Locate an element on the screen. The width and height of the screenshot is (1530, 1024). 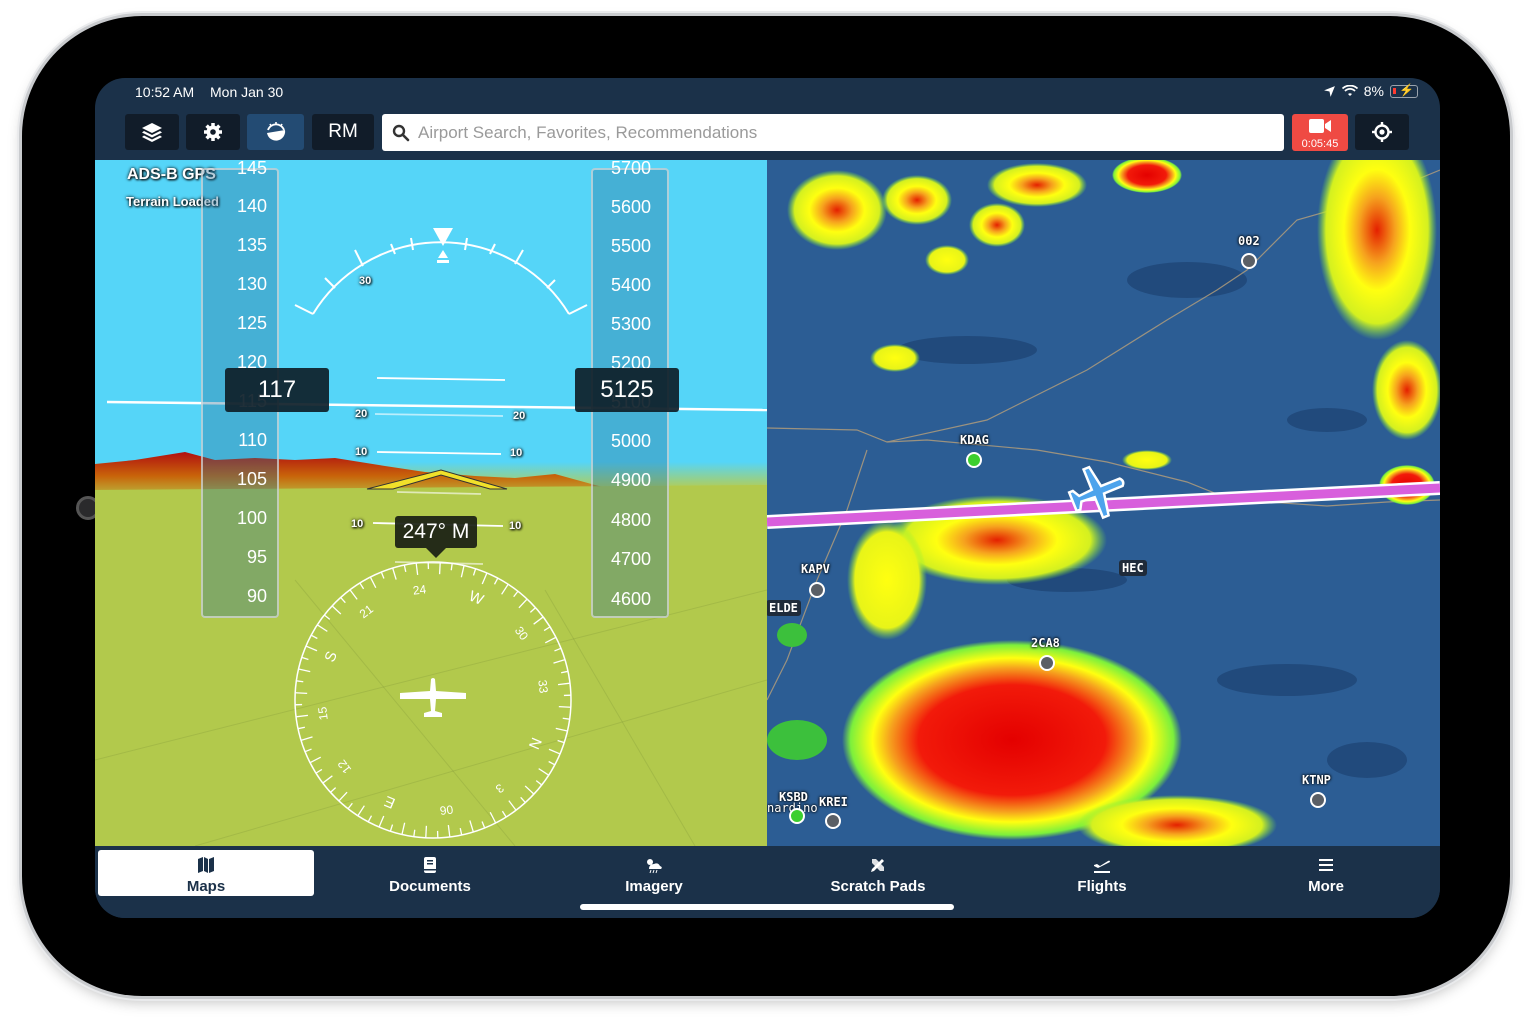
pitch-label: 20 is located at coordinates (519, 416).